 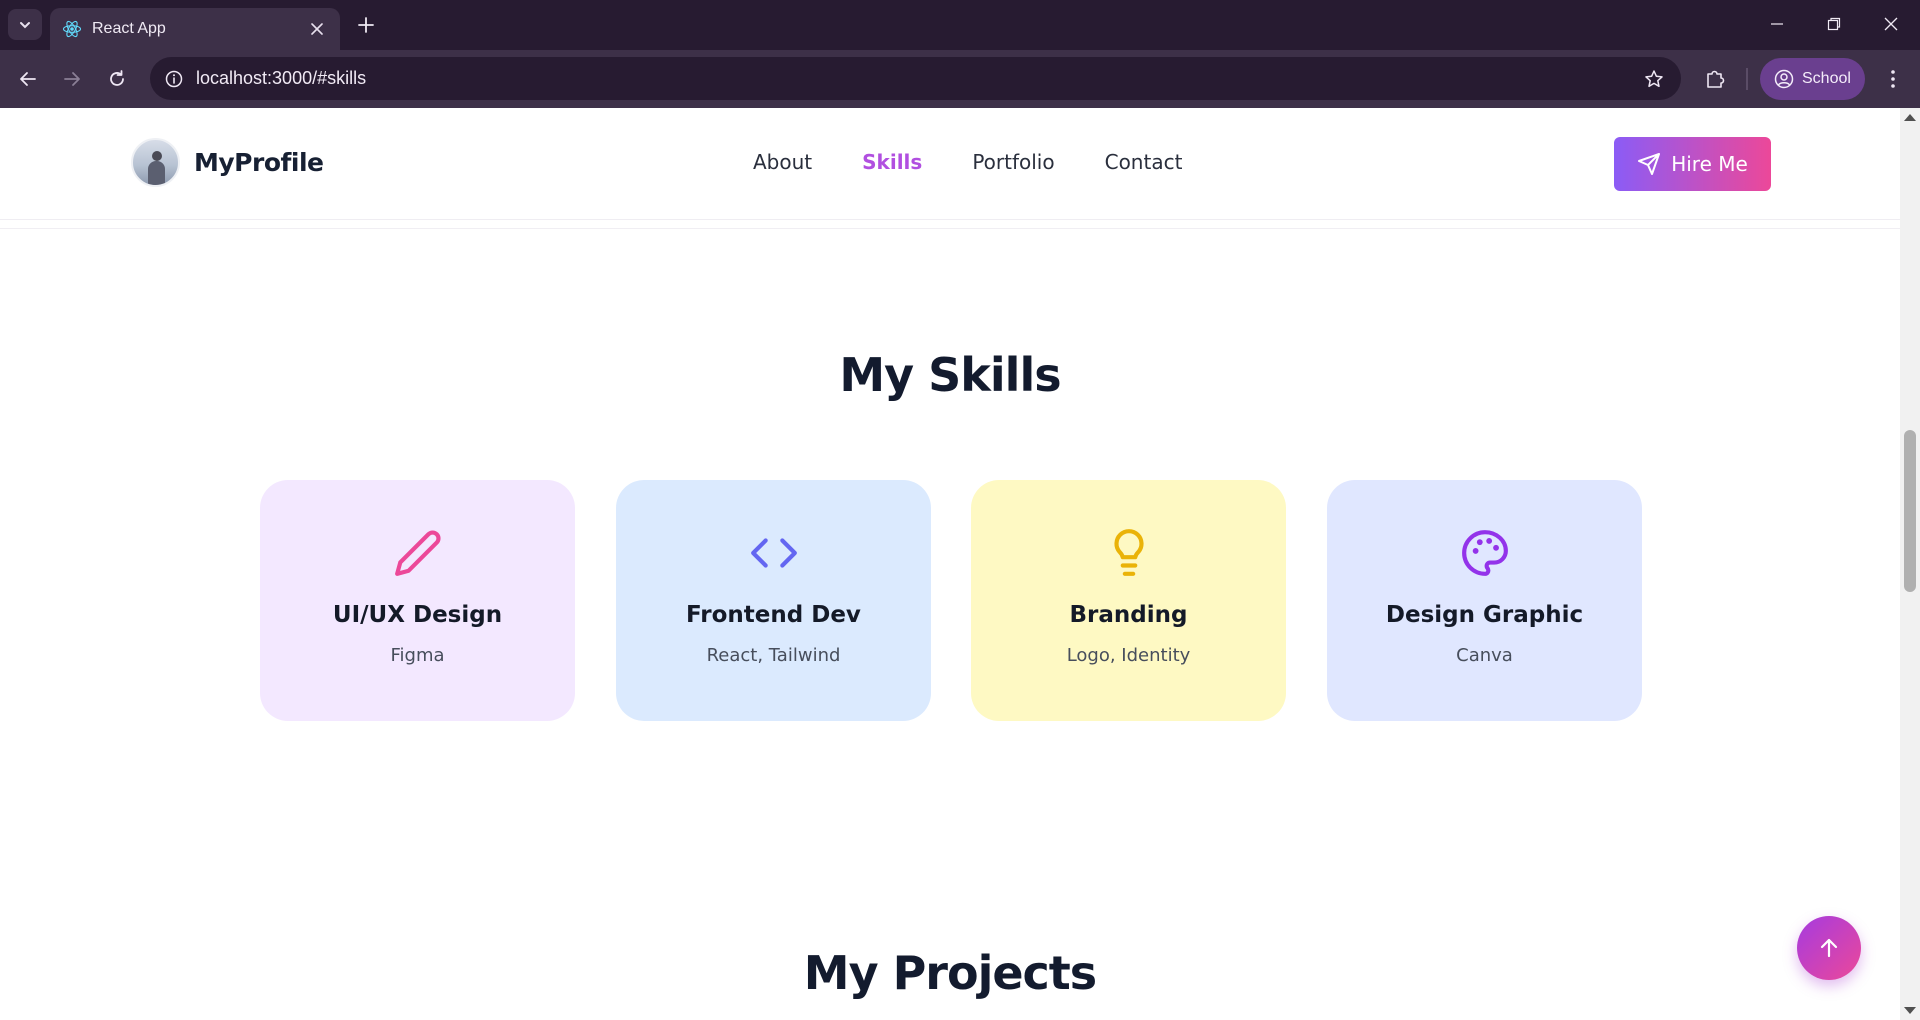 I want to click on minimize-button, so click(x=1777, y=24).